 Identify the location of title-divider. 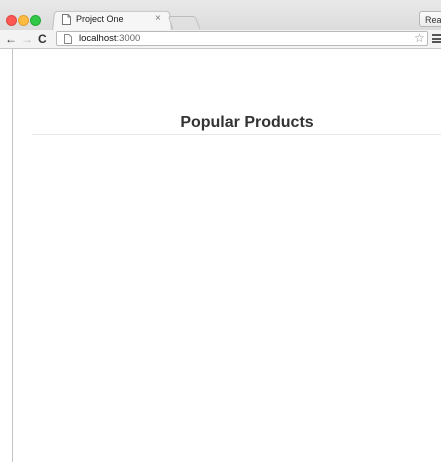
(236, 134).